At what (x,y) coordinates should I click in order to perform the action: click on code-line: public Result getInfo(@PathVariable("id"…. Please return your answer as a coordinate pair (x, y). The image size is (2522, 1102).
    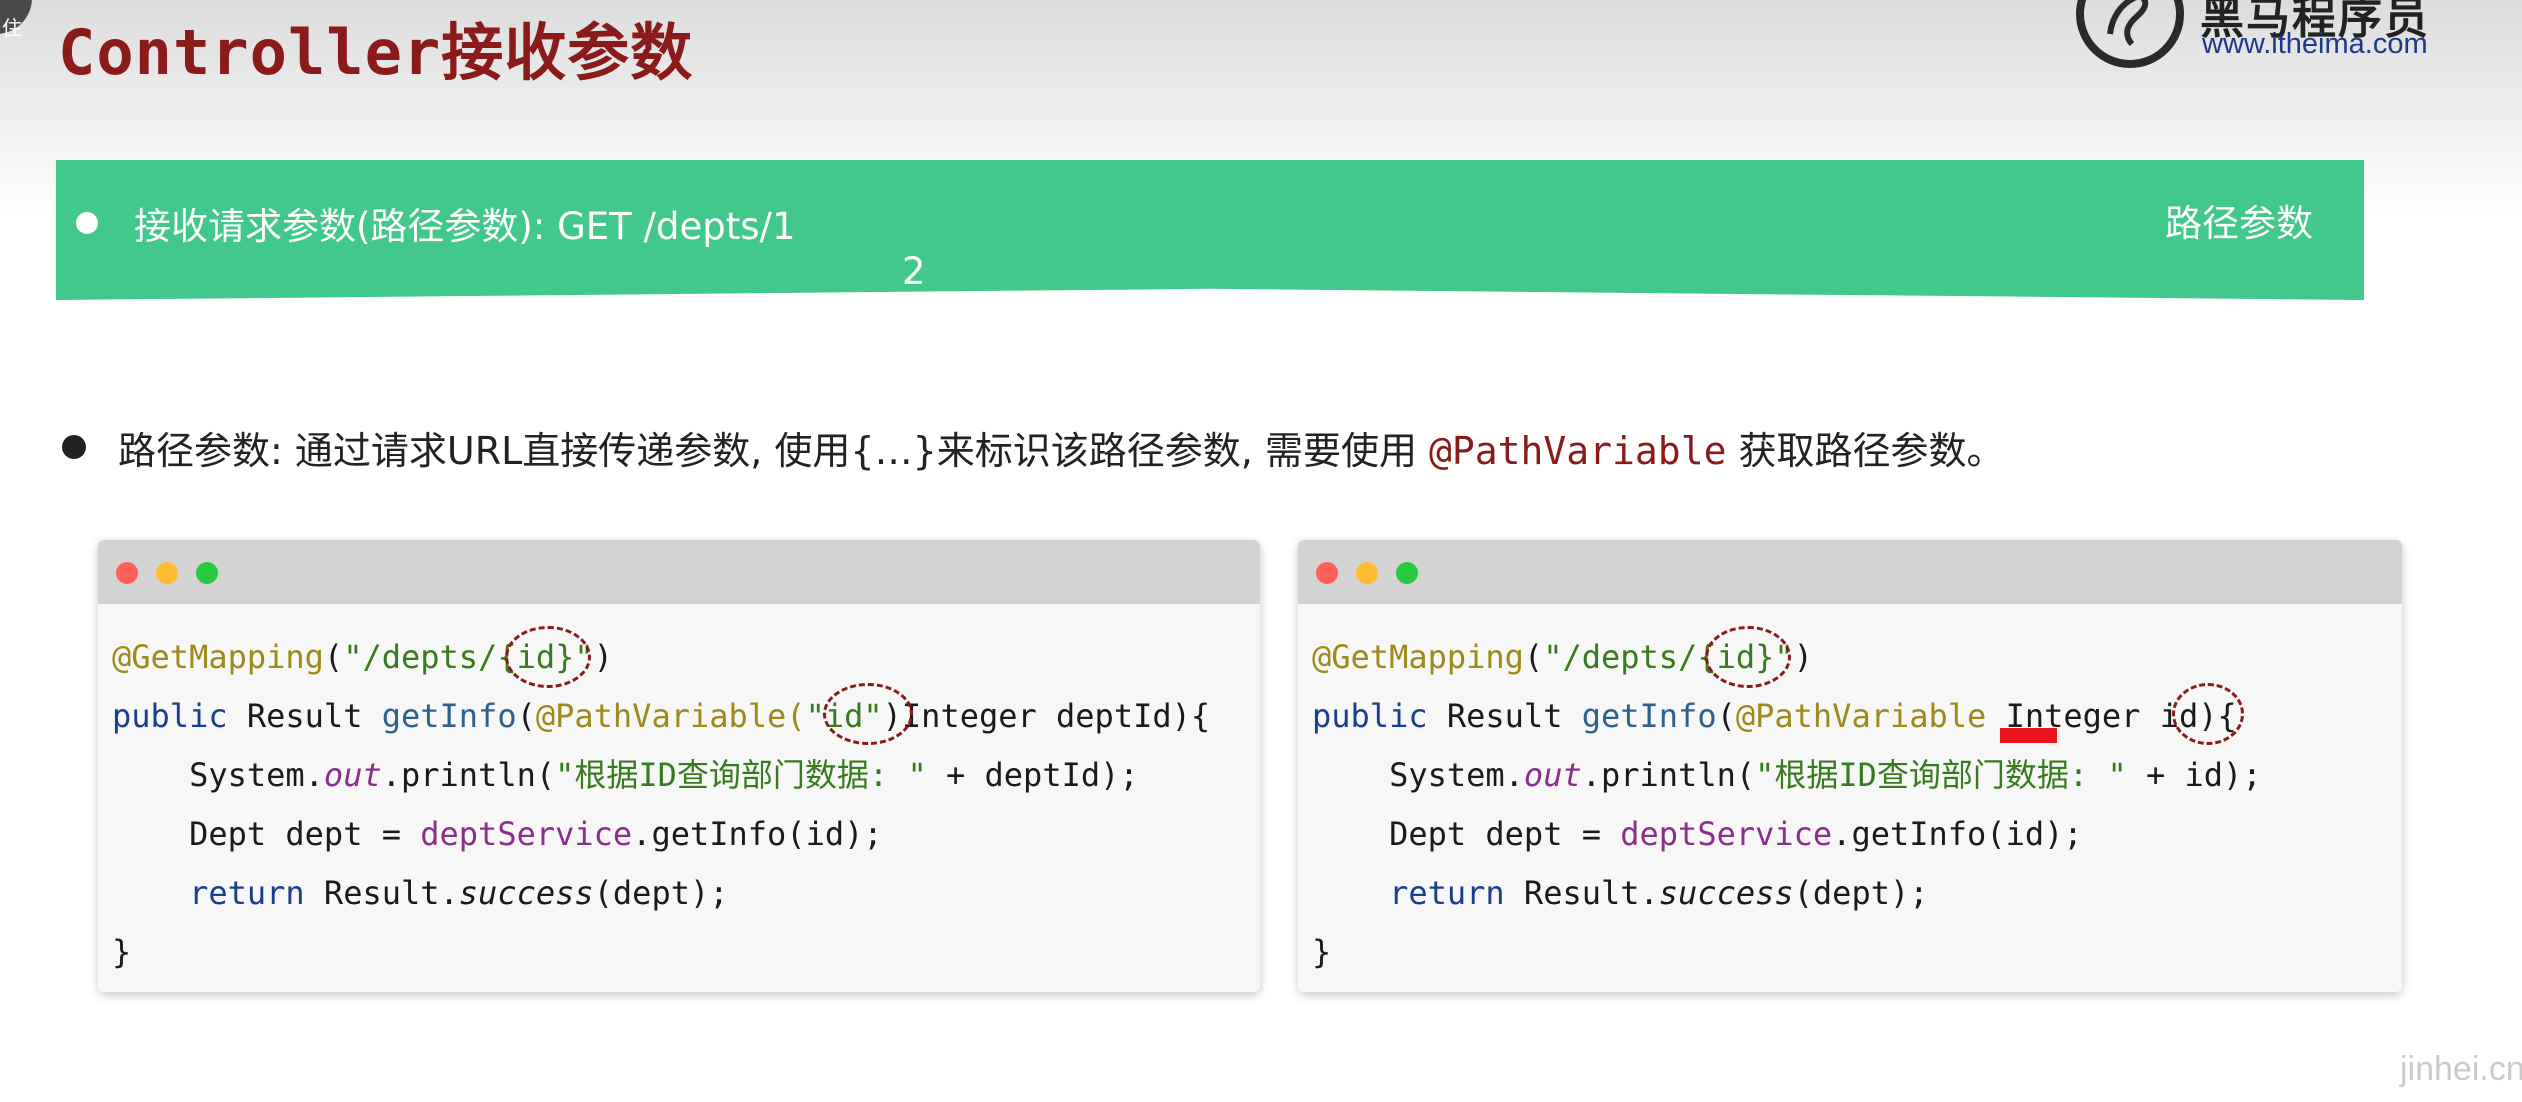
    Looking at the image, I should click on (661, 716).